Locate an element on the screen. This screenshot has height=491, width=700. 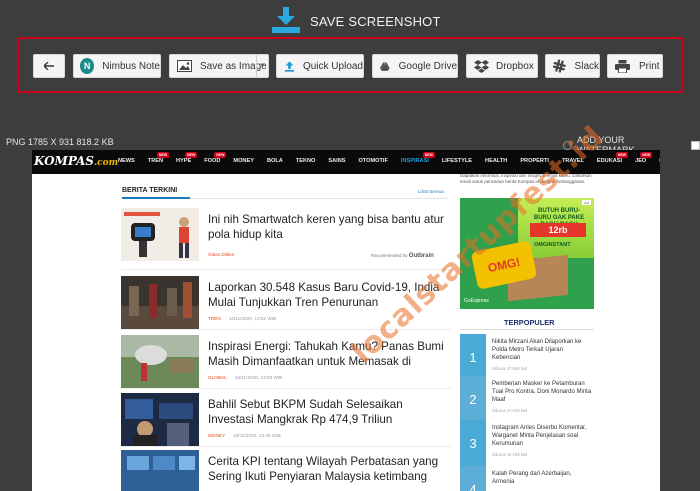
save-as-image-button: Save as Image ▼ is located at coordinates (219, 66).